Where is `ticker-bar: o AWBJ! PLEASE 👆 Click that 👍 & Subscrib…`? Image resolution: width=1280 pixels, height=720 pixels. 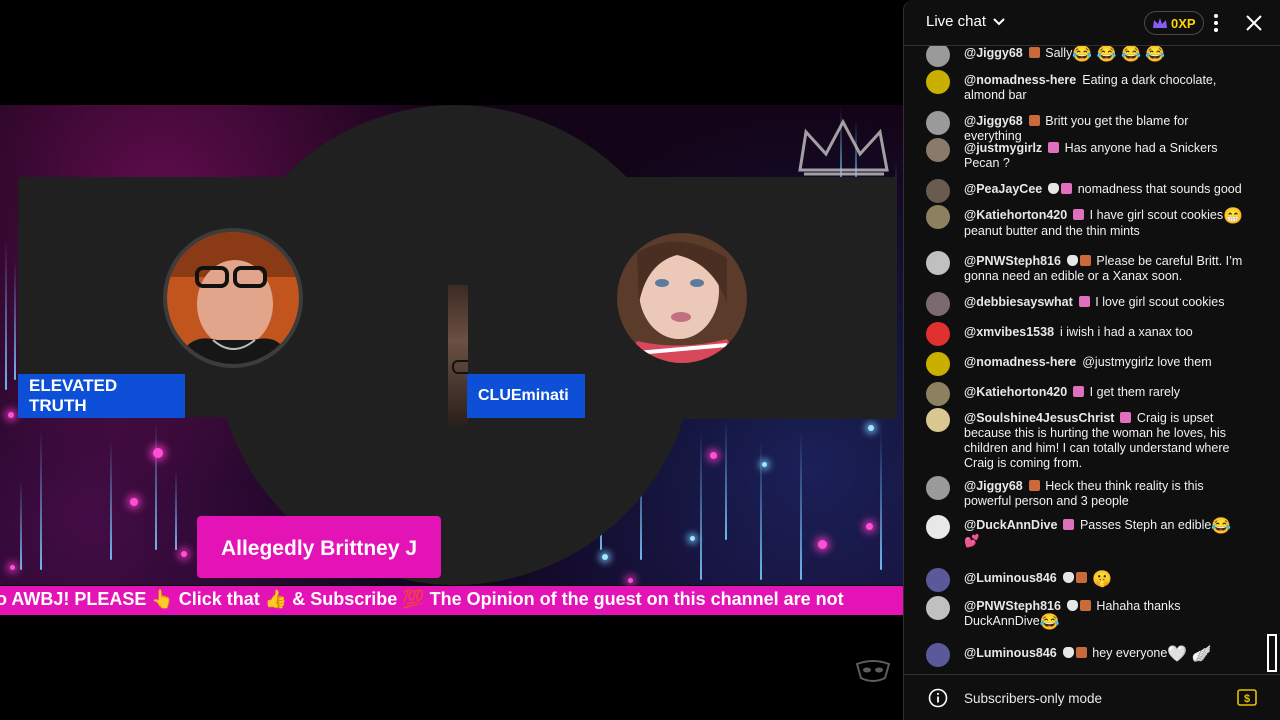 ticker-bar: o AWBJ! PLEASE 👆 Click that 👍 & Subscrib… is located at coordinates (451, 600).